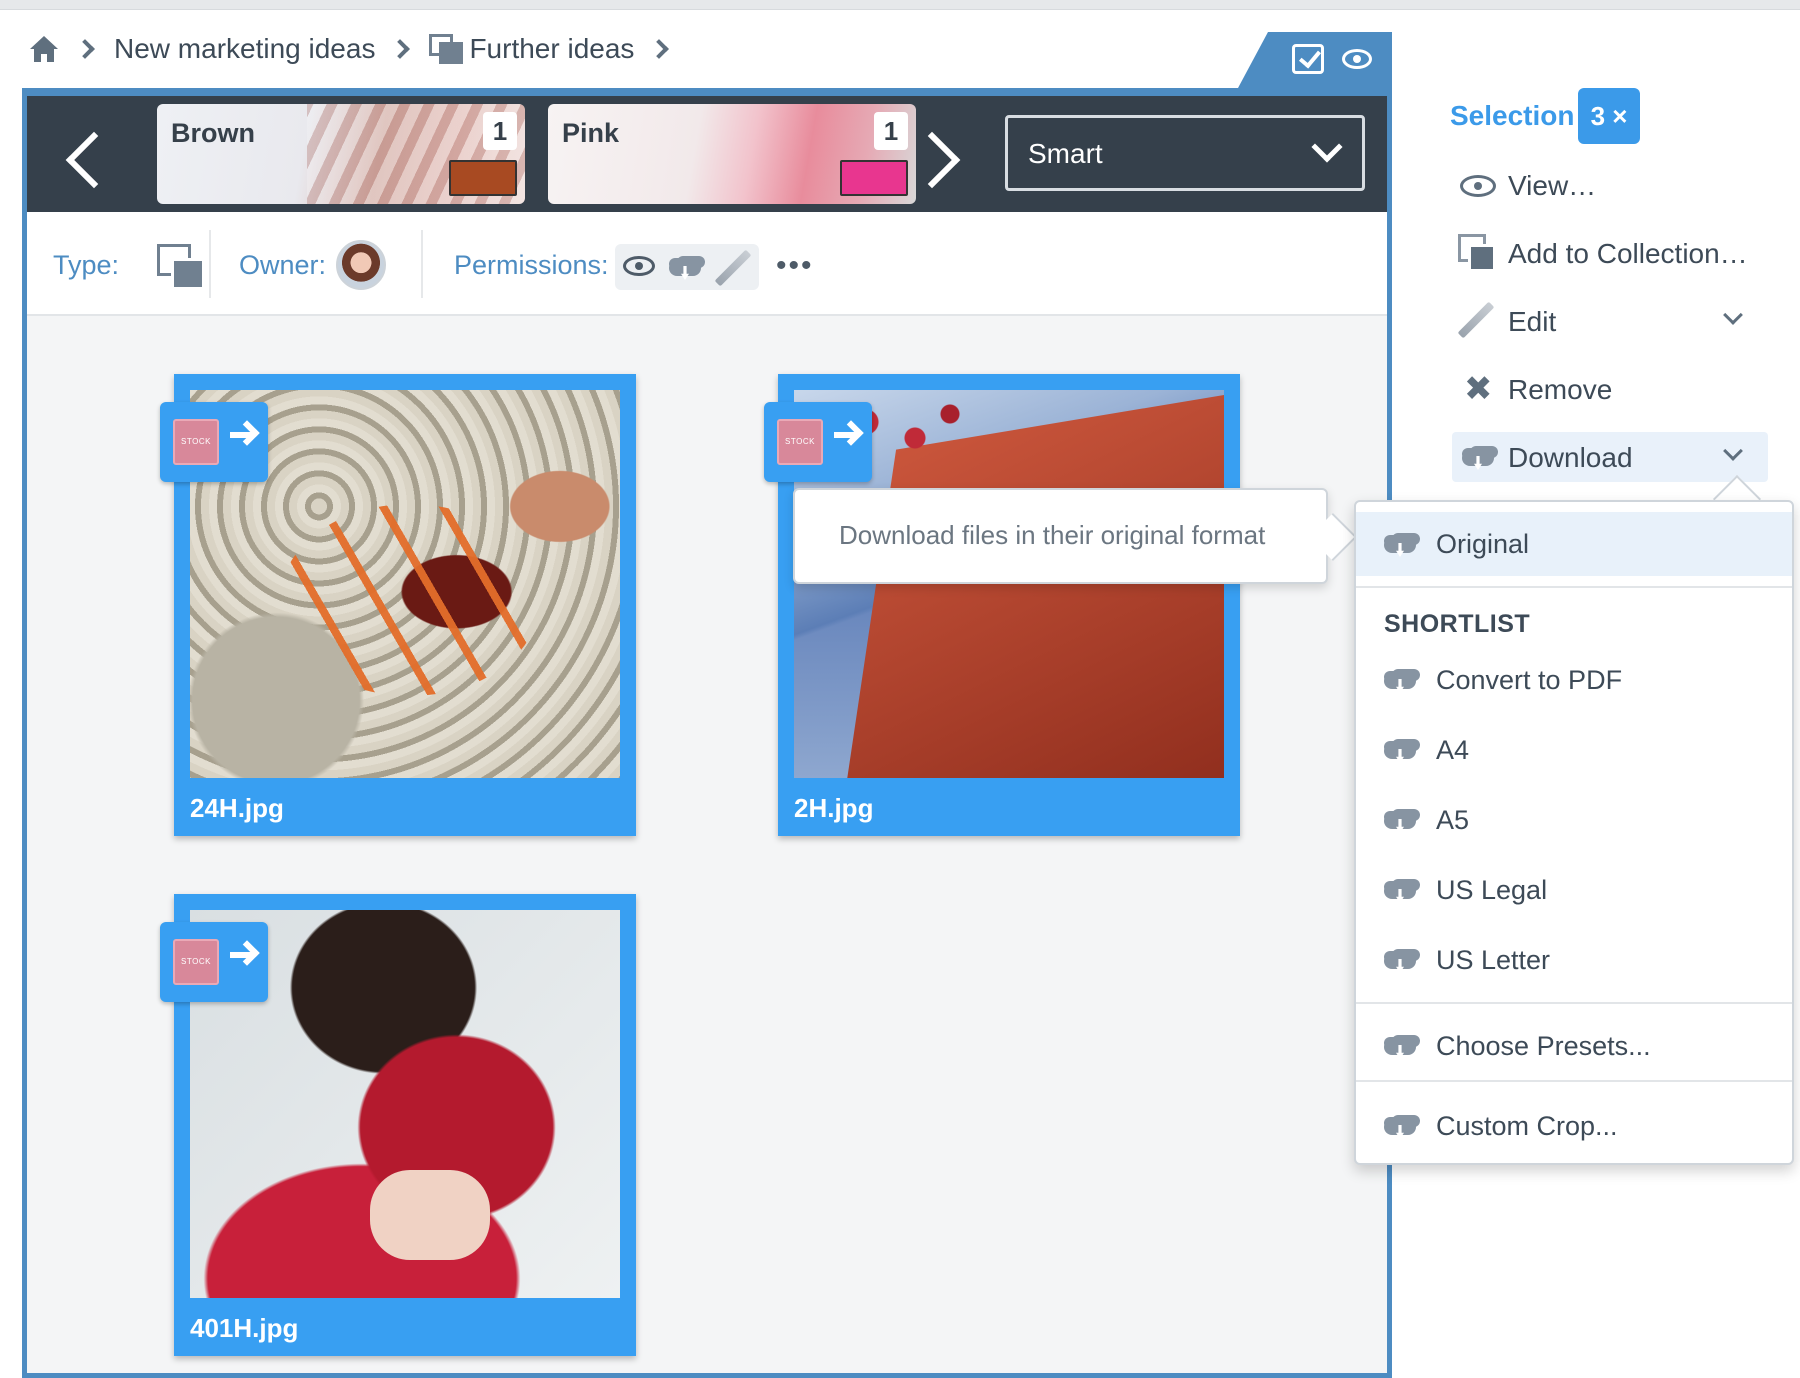 Image resolution: width=1800 pixels, height=1378 pixels. I want to click on color-filter-label: Brown, so click(213, 133).